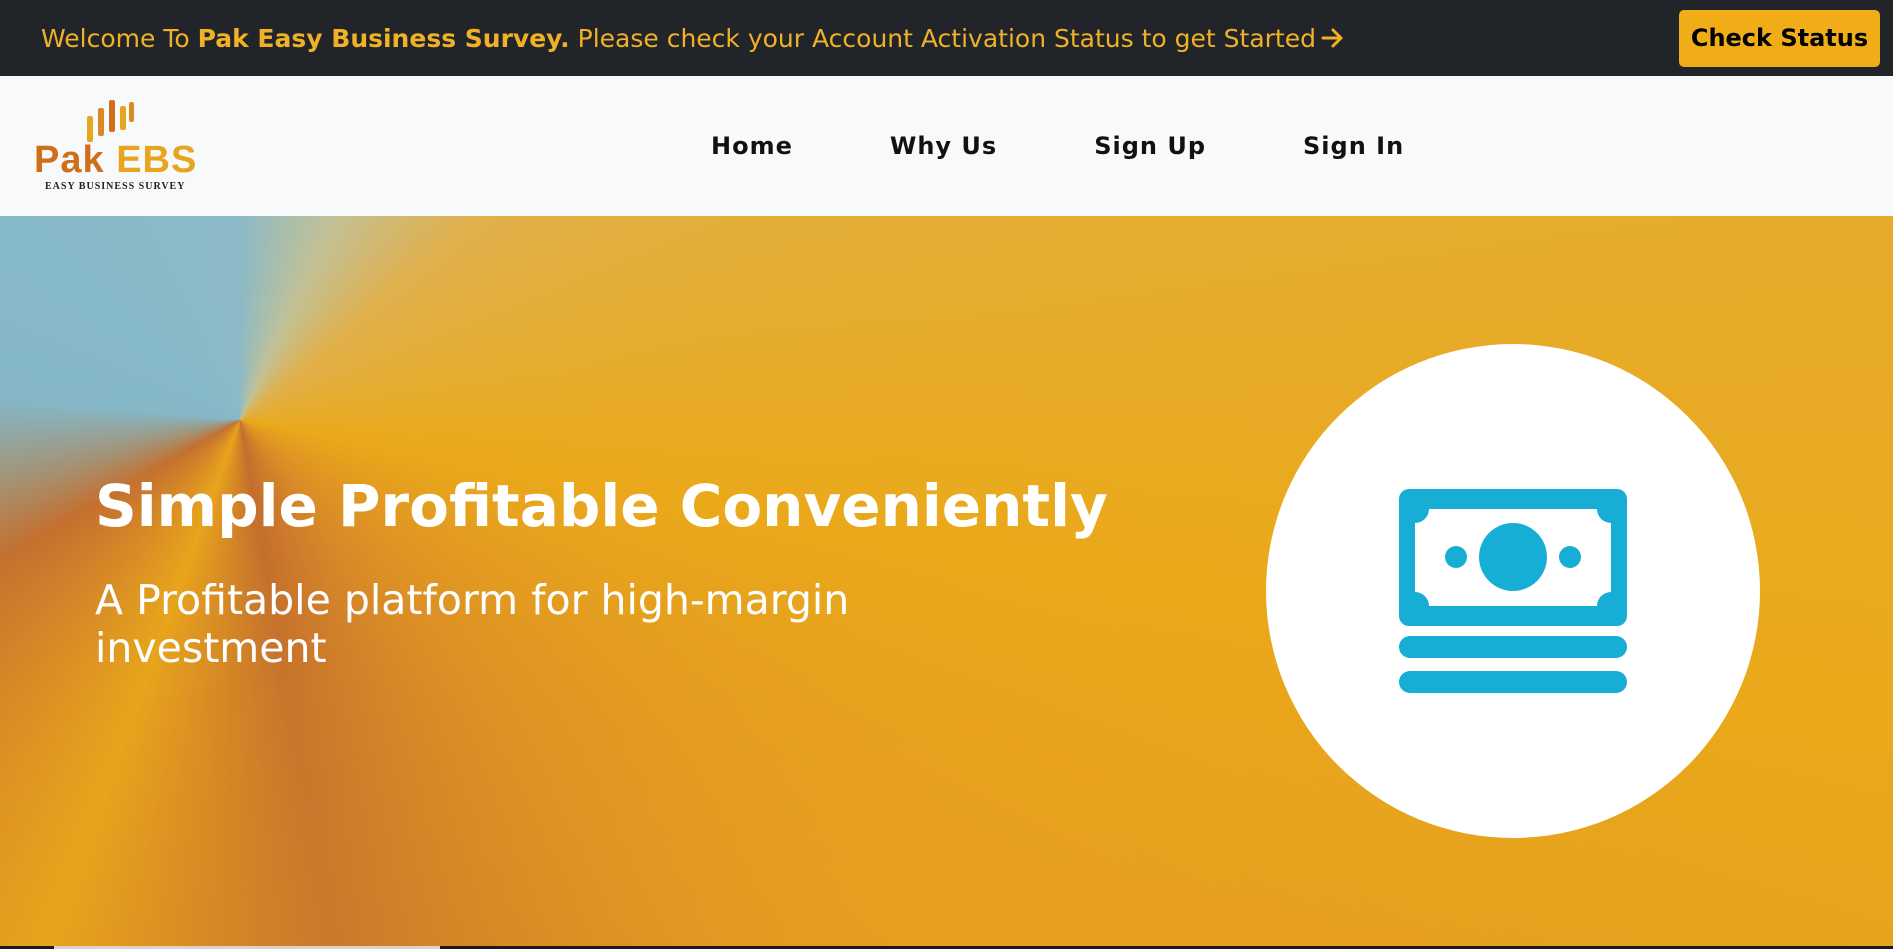 This screenshot has height=949, width=1893. I want to click on logo: Pak EBS EASY BUSINESS SURVEY, so click(115, 146).